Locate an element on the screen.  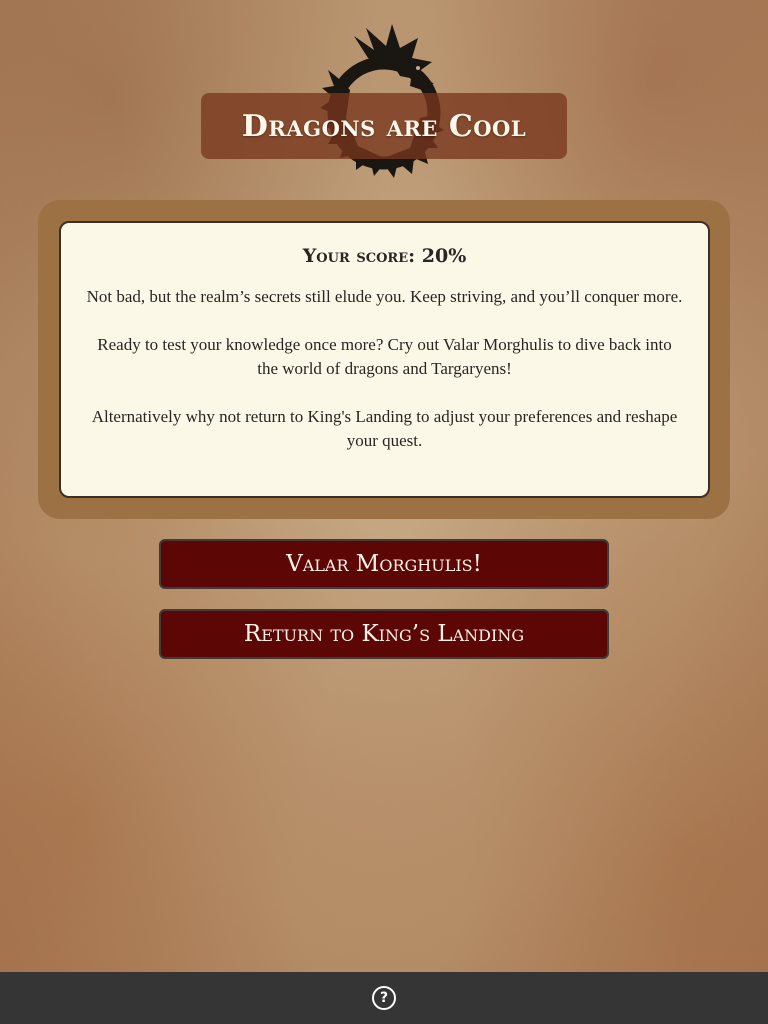
question-circle-icon: ? is located at coordinates (384, 998).